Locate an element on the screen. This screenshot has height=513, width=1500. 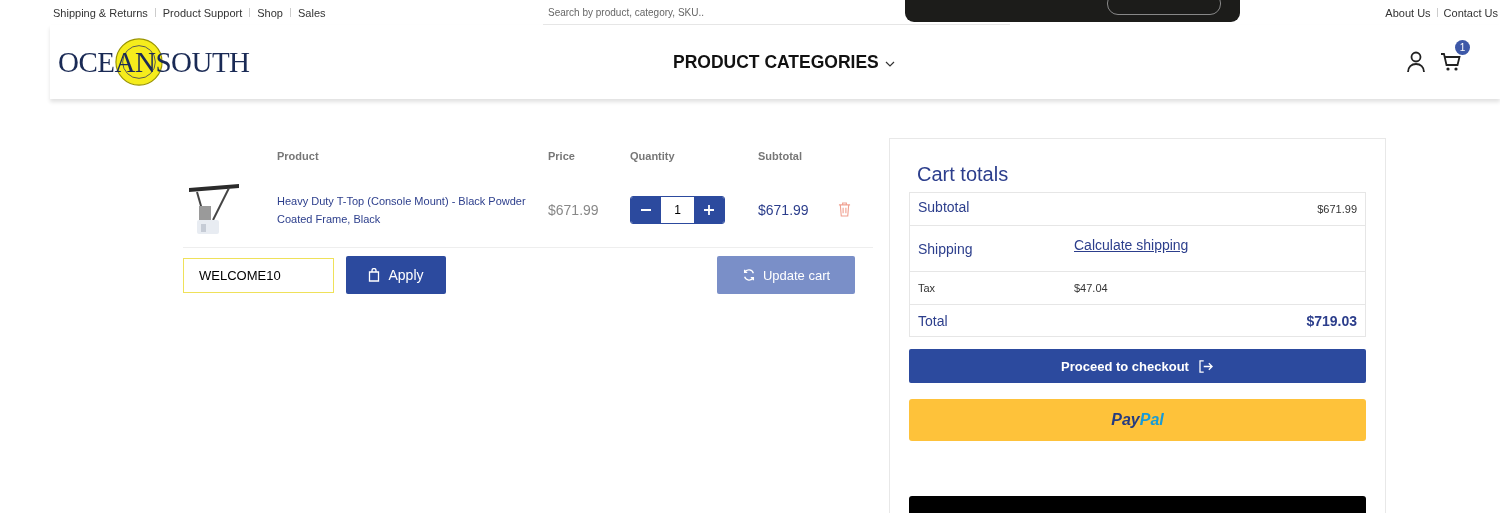
nav-menu: PRODUCT CATEGORIES is located at coordinates (784, 62).